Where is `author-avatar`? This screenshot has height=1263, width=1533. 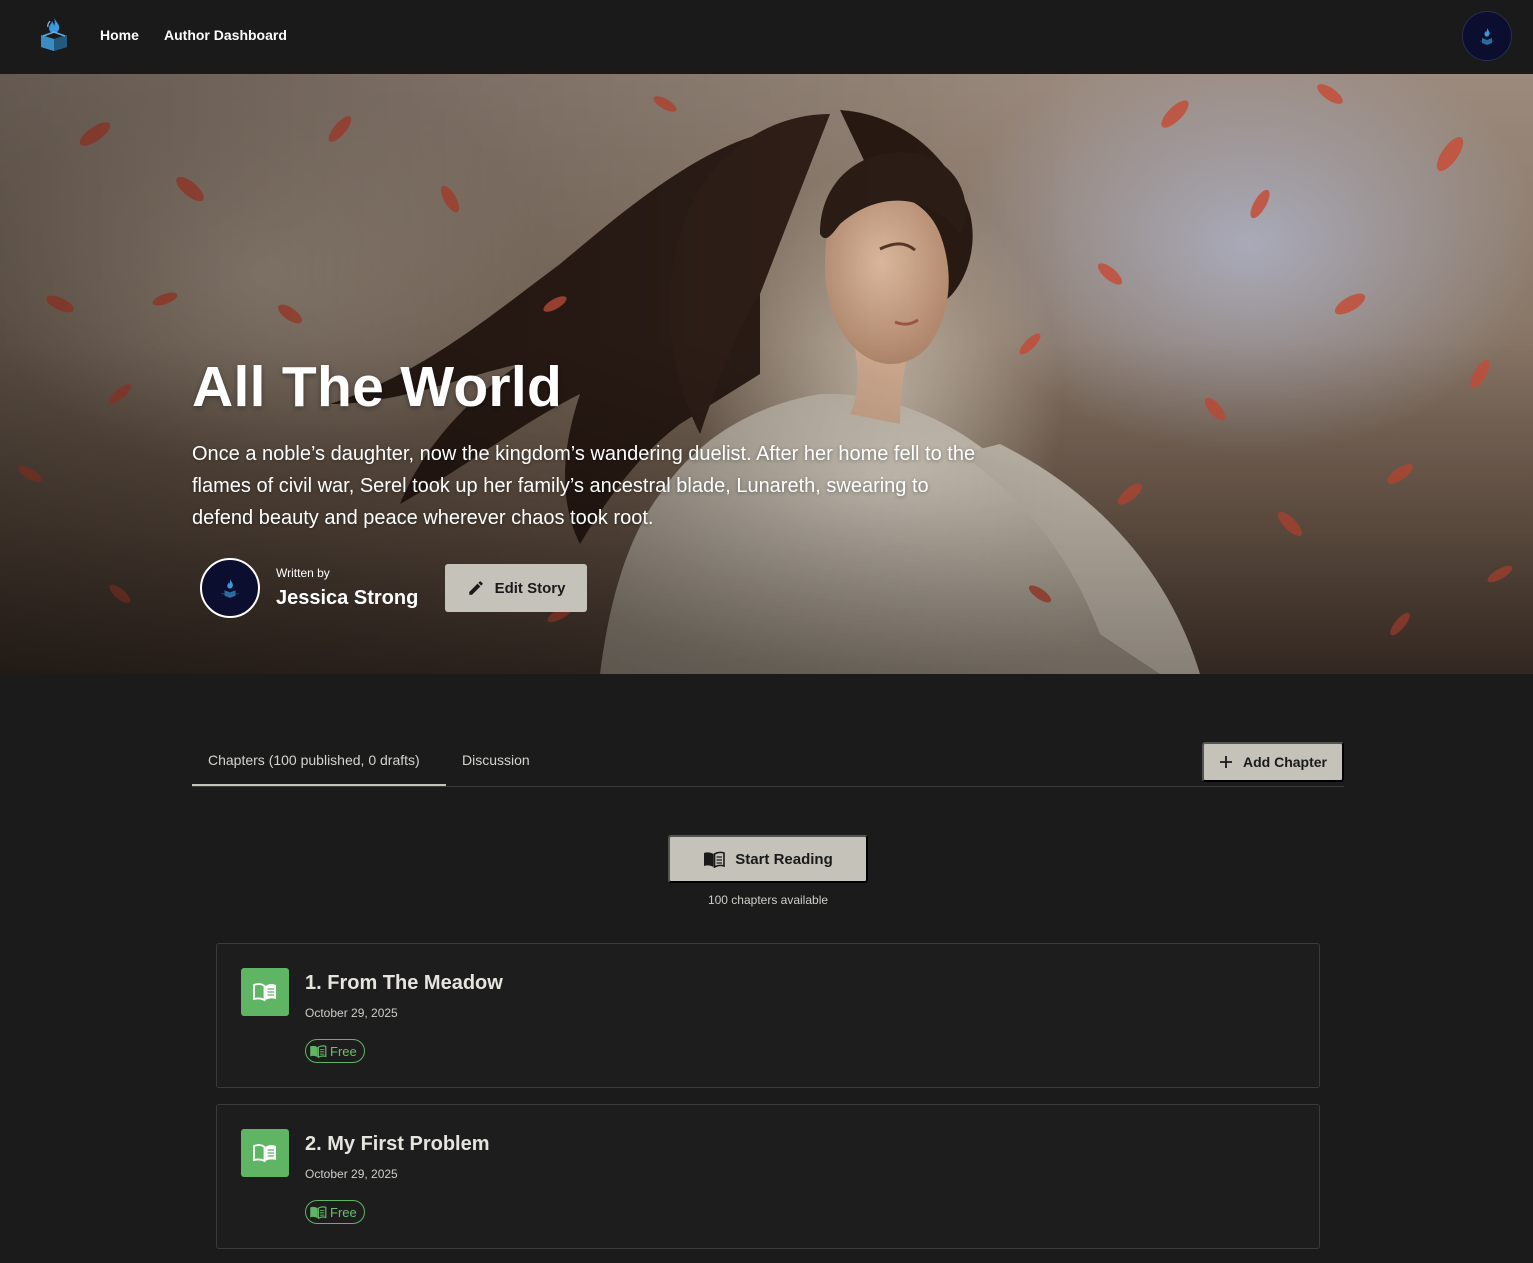 author-avatar is located at coordinates (230, 588).